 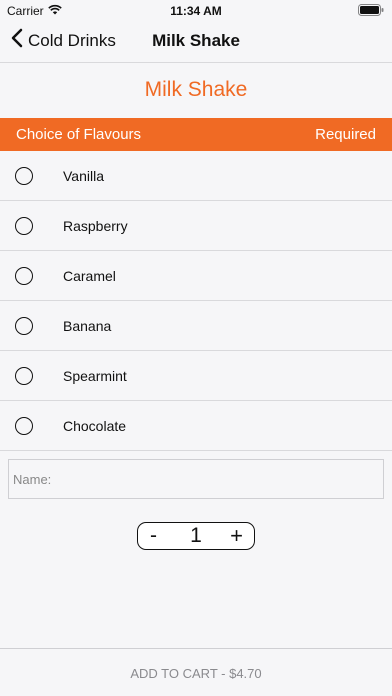 I want to click on nav-title: Milk Shake, so click(x=196, y=40).